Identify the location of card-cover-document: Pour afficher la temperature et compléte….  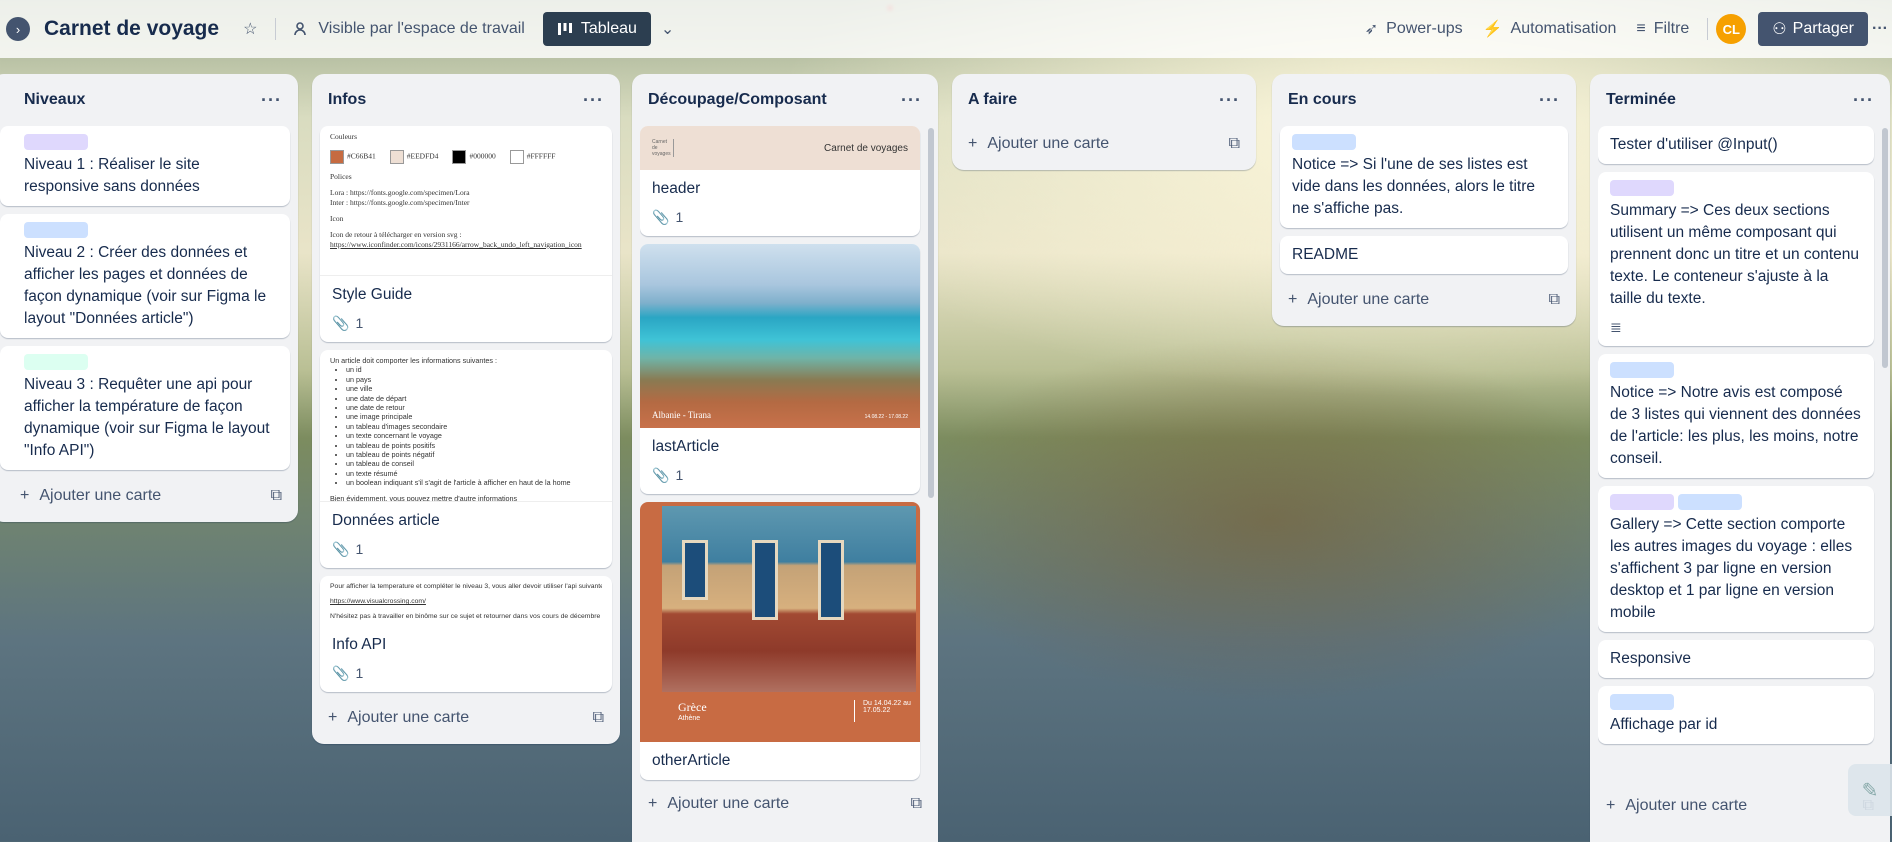
(466, 601).